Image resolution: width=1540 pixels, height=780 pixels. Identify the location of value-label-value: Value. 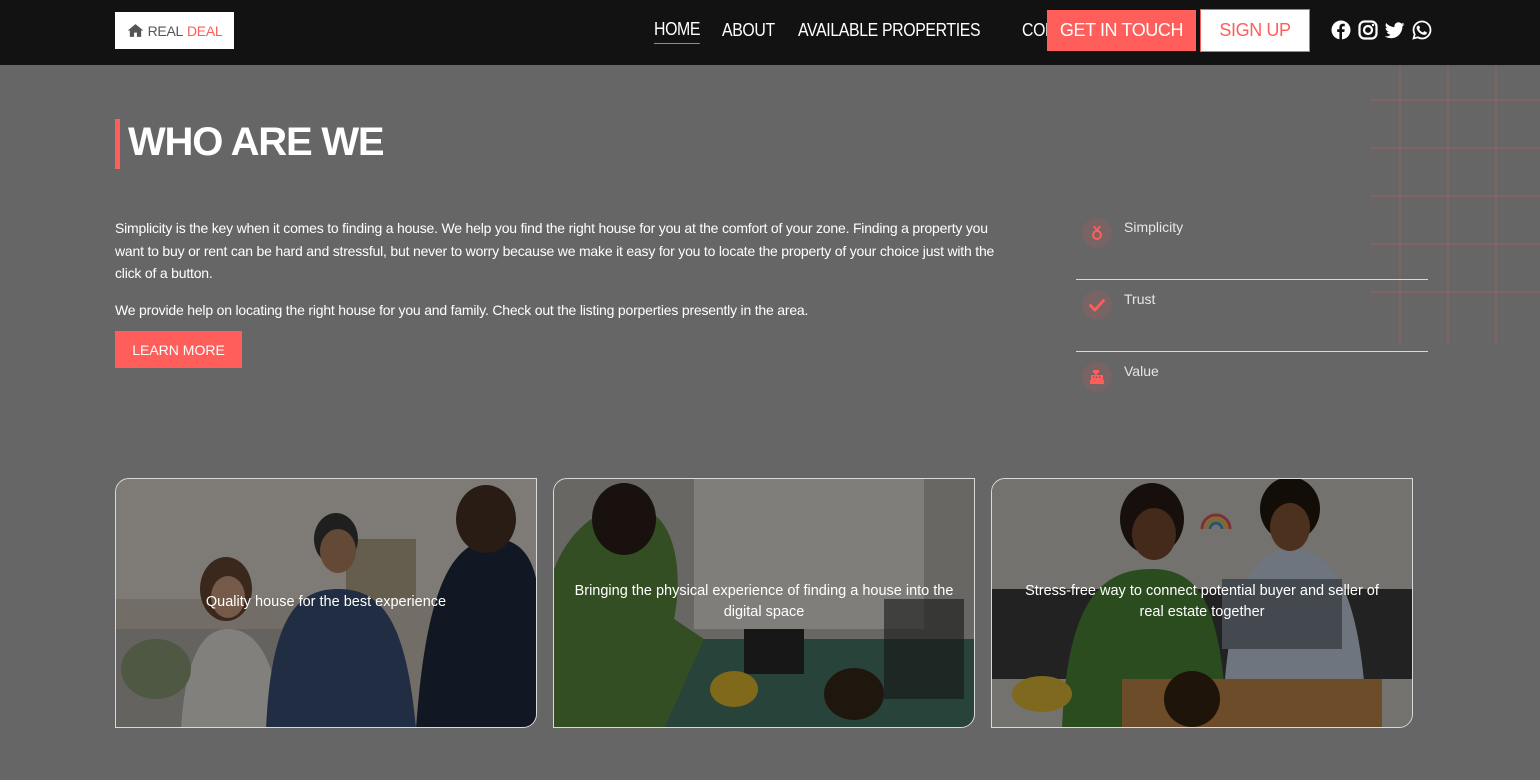
(1141, 371).